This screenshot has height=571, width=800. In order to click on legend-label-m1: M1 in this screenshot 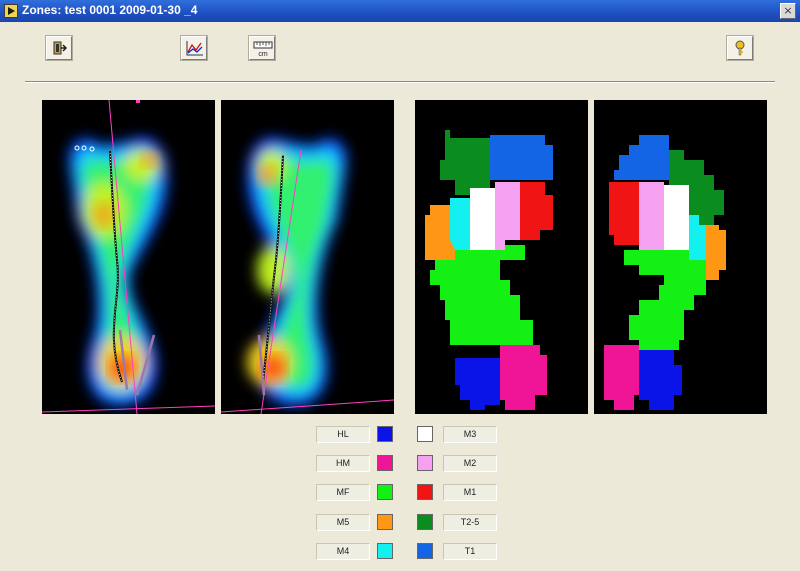, I will do `click(470, 492)`.